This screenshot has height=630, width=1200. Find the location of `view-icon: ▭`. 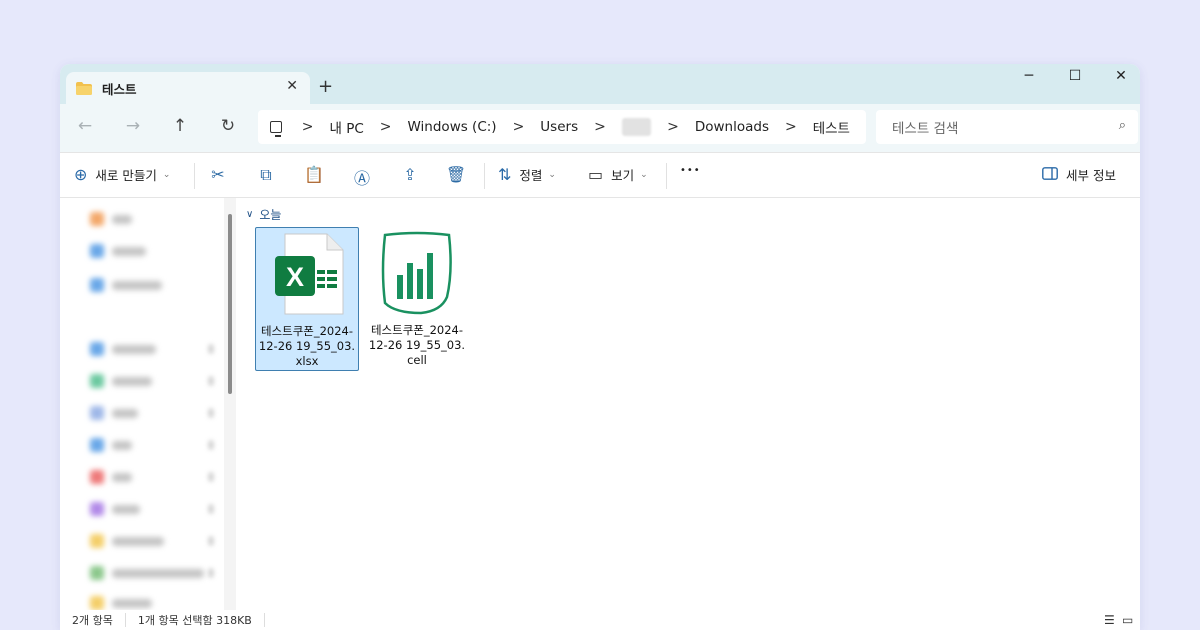

view-icon: ▭ is located at coordinates (596, 174).